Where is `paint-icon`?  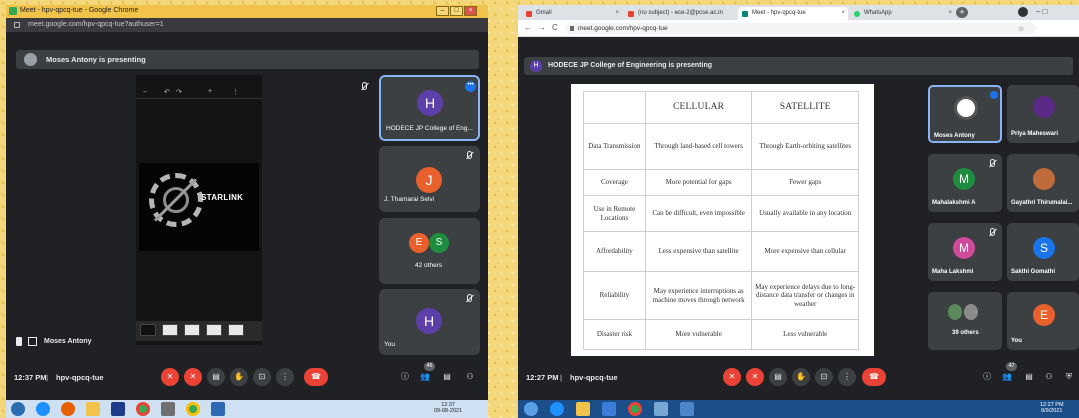
paint-icon is located at coordinates (218, 409).